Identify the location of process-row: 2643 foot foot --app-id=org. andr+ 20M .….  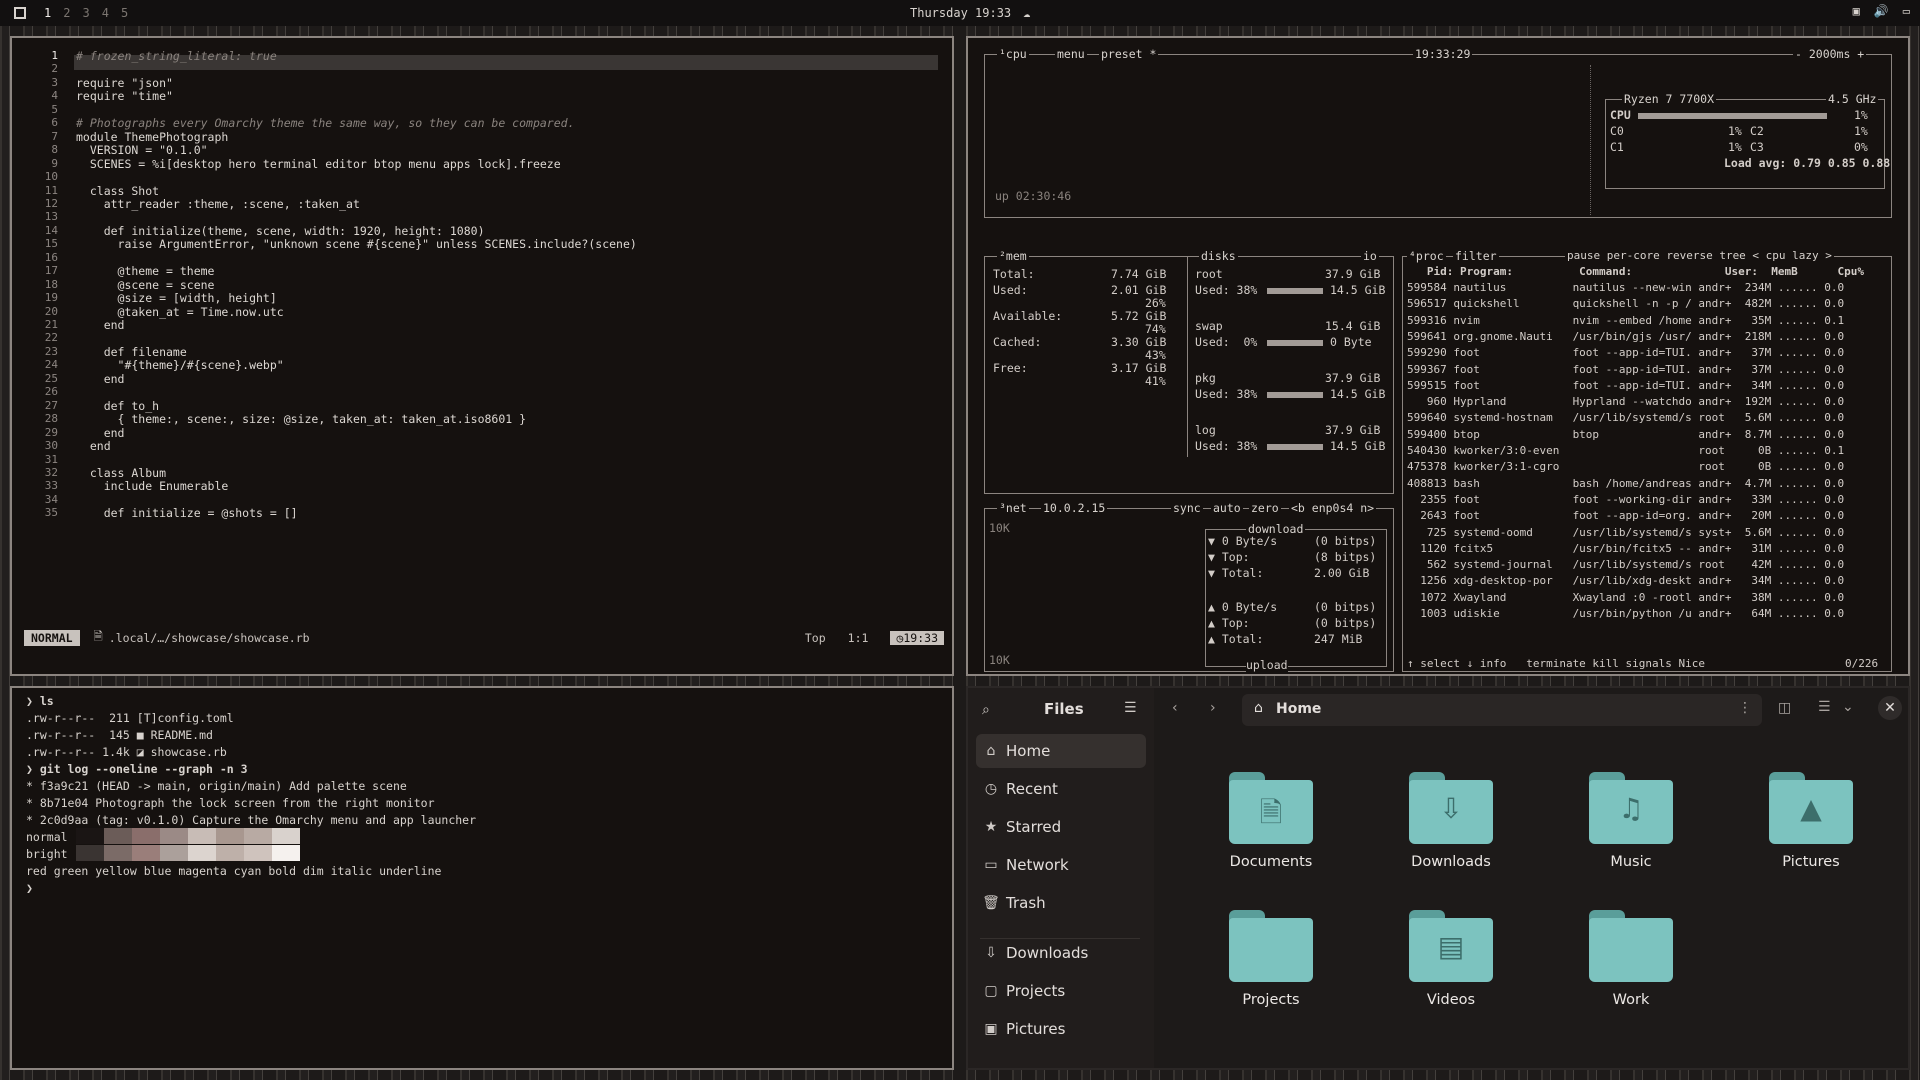
(1625, 515).